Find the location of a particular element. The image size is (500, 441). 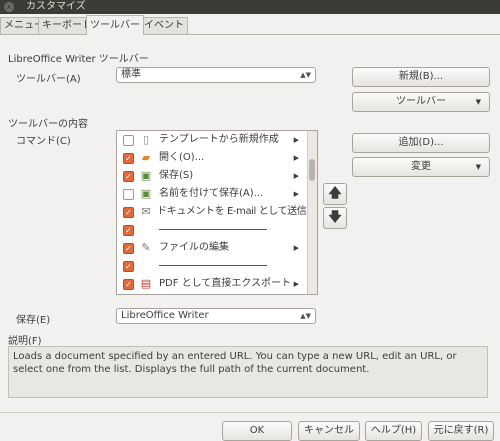

command-item: ✓ ▣ 保存(S) ▶ is located at coordinates (212, 176).